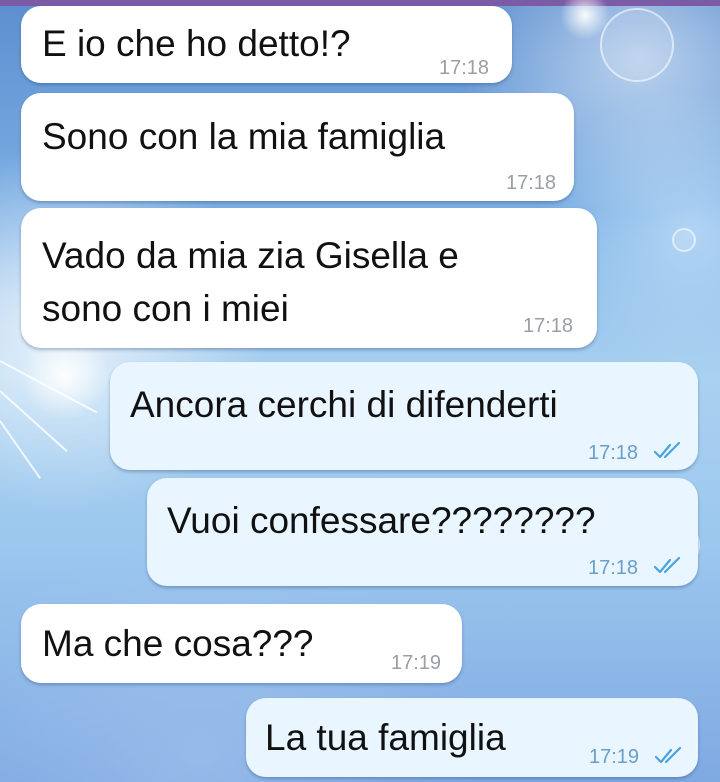  I want to click on message-text-line: sono con i miei, so click(165, 308).